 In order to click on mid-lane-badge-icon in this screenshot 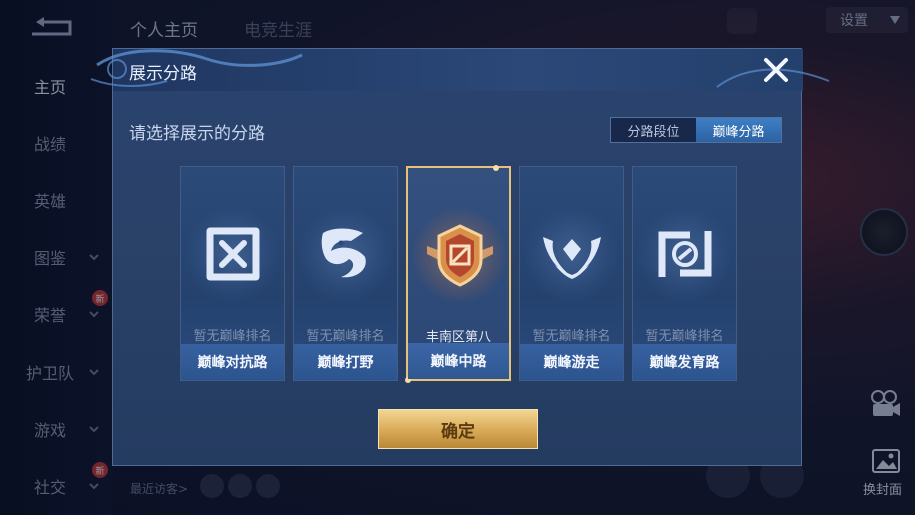, I will do `click(460, 255)`.